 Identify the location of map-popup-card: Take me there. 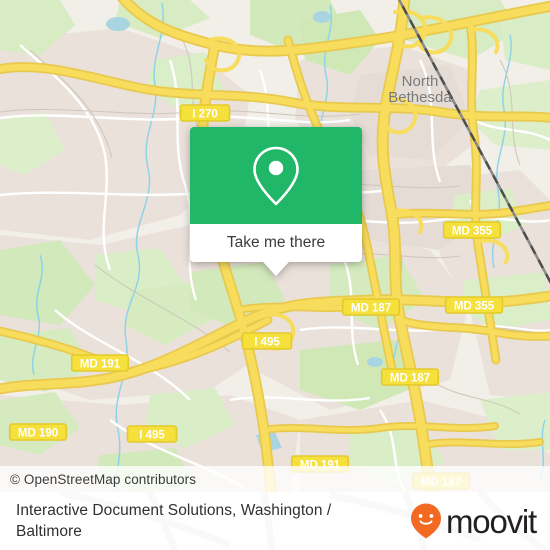
(276, 201).